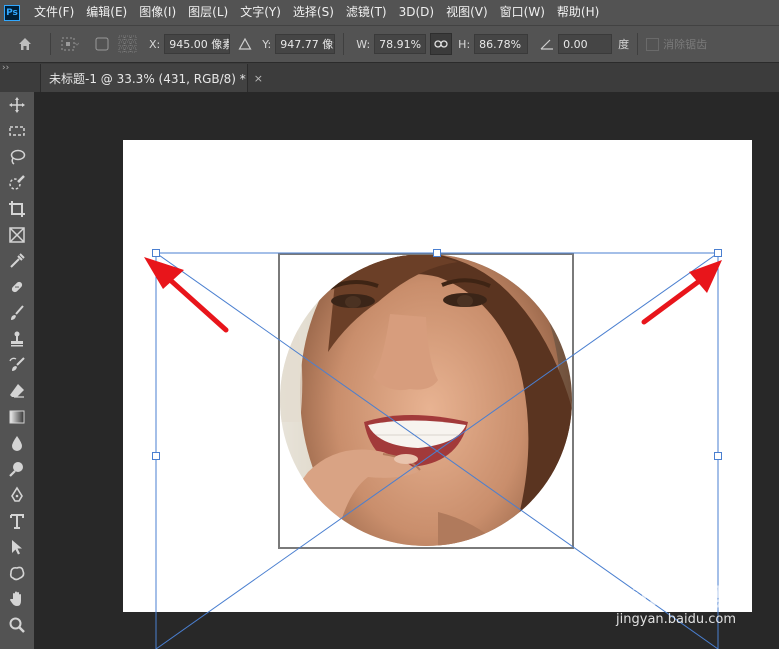 This screenshot has height=649, width=779. What do you see at coordinates (17, 417) in the screenshot?
I see `gradient-tool-icon` at bounding box center [17, 417].